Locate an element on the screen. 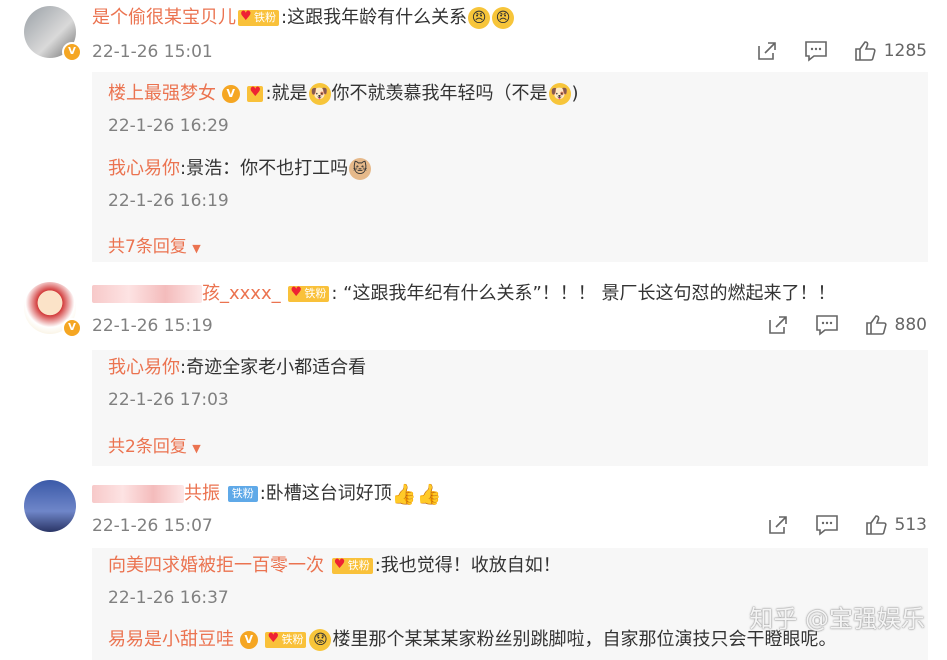 The width and height of the screenshot is (947, 660). like-button: 513 is located at coordinates (896, 525).